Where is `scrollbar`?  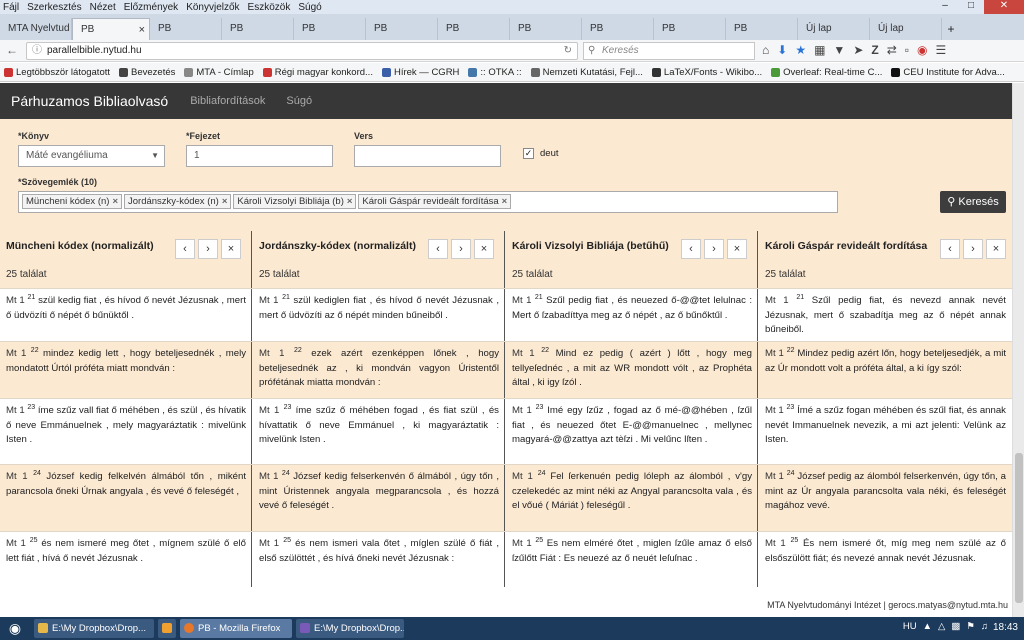 scrollbar is located at coordinates (1018, 350).